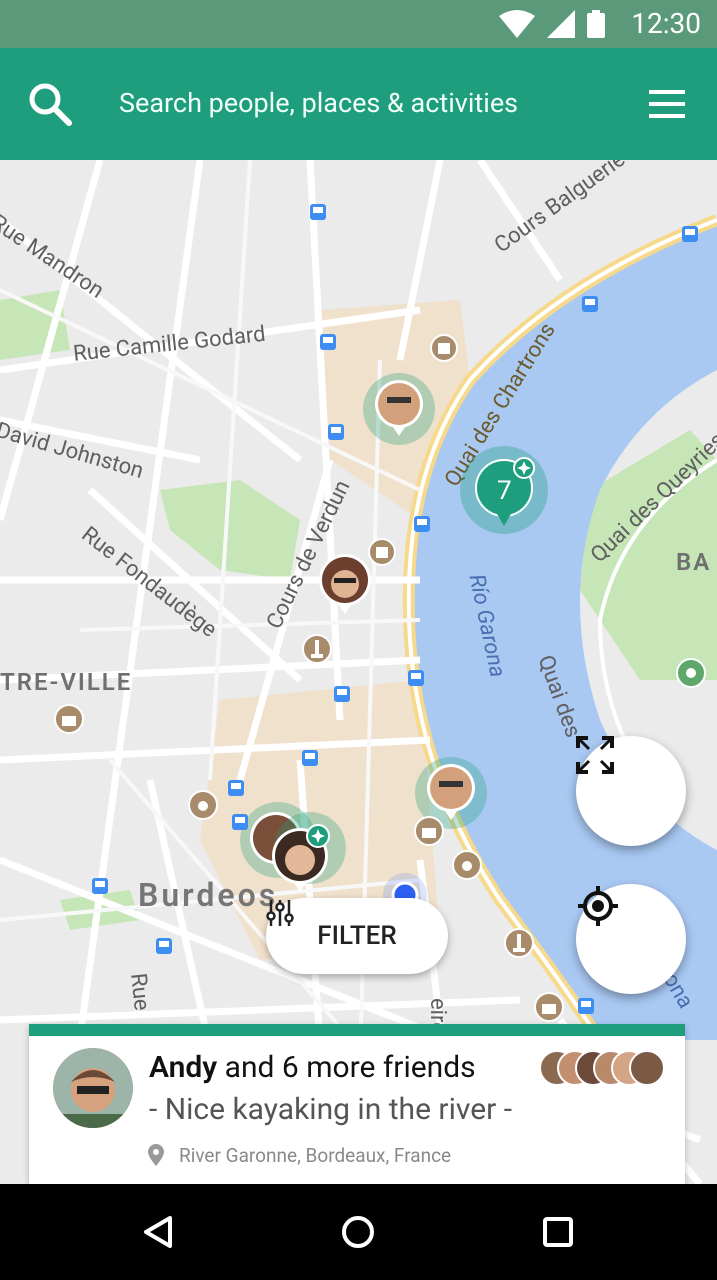 The height and width of the screenshot is (1280, 717). Describe the element at coordinates (358, 24) in the screenshot. I see `status-bar: 12:30` at that location.